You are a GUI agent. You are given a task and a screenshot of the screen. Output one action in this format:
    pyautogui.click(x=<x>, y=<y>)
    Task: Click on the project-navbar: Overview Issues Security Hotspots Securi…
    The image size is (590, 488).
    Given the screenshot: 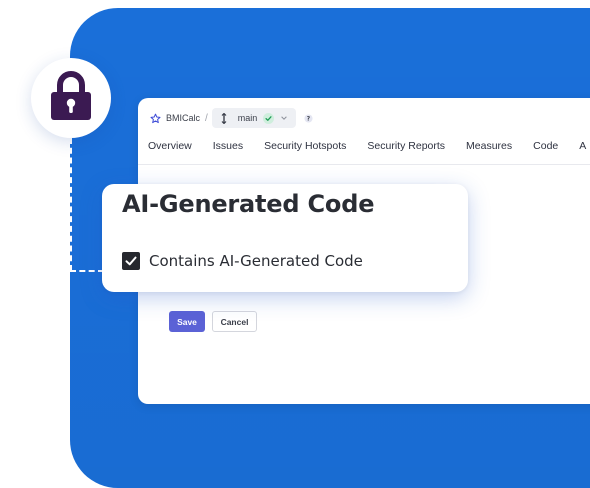 What is the action you would take?
    pyautogui.click(x=369, y=146)
    